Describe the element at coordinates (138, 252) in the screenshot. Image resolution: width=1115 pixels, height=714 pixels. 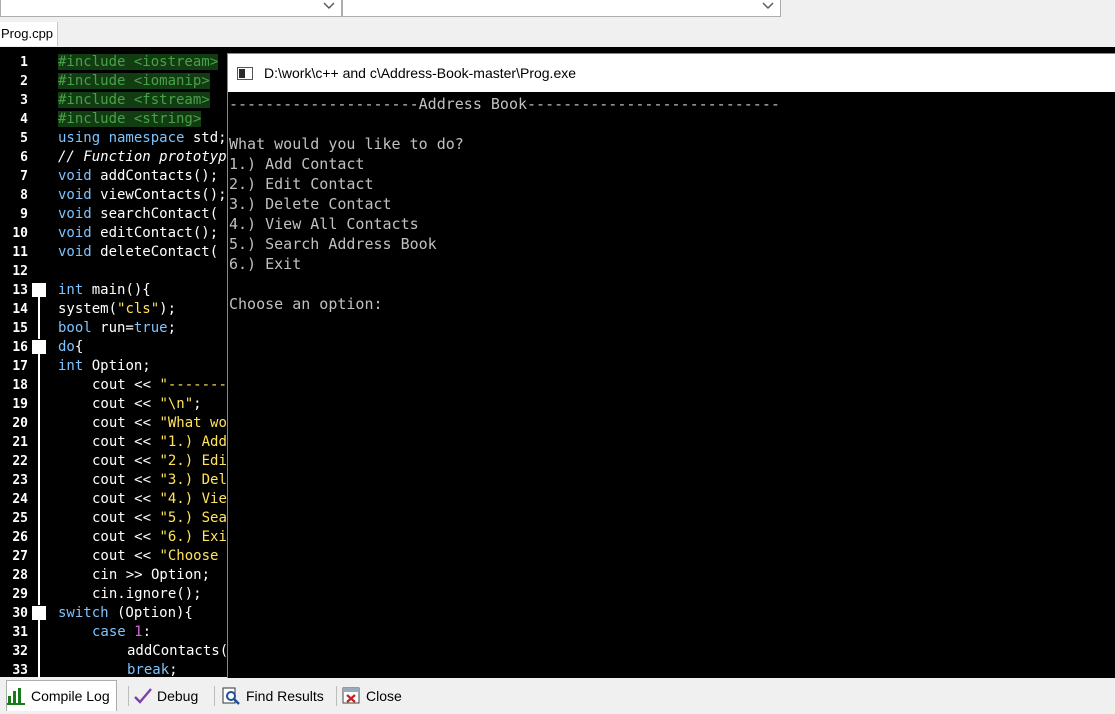
I see `code-line: void deleteContact(` at that location.